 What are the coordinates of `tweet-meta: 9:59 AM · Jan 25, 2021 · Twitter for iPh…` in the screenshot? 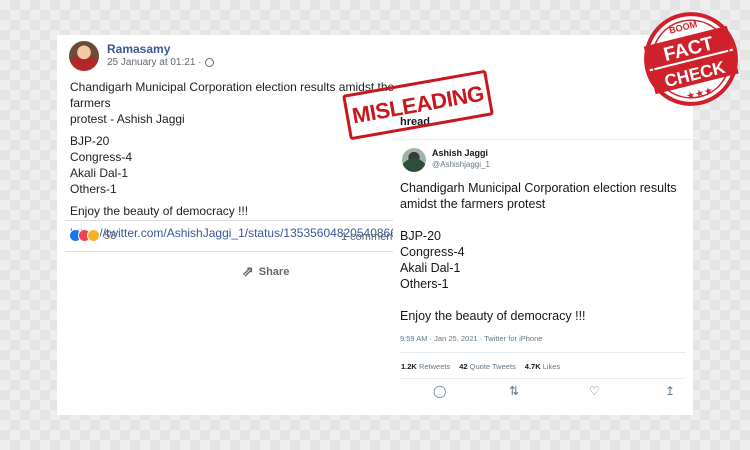 It's located at (471, 338).